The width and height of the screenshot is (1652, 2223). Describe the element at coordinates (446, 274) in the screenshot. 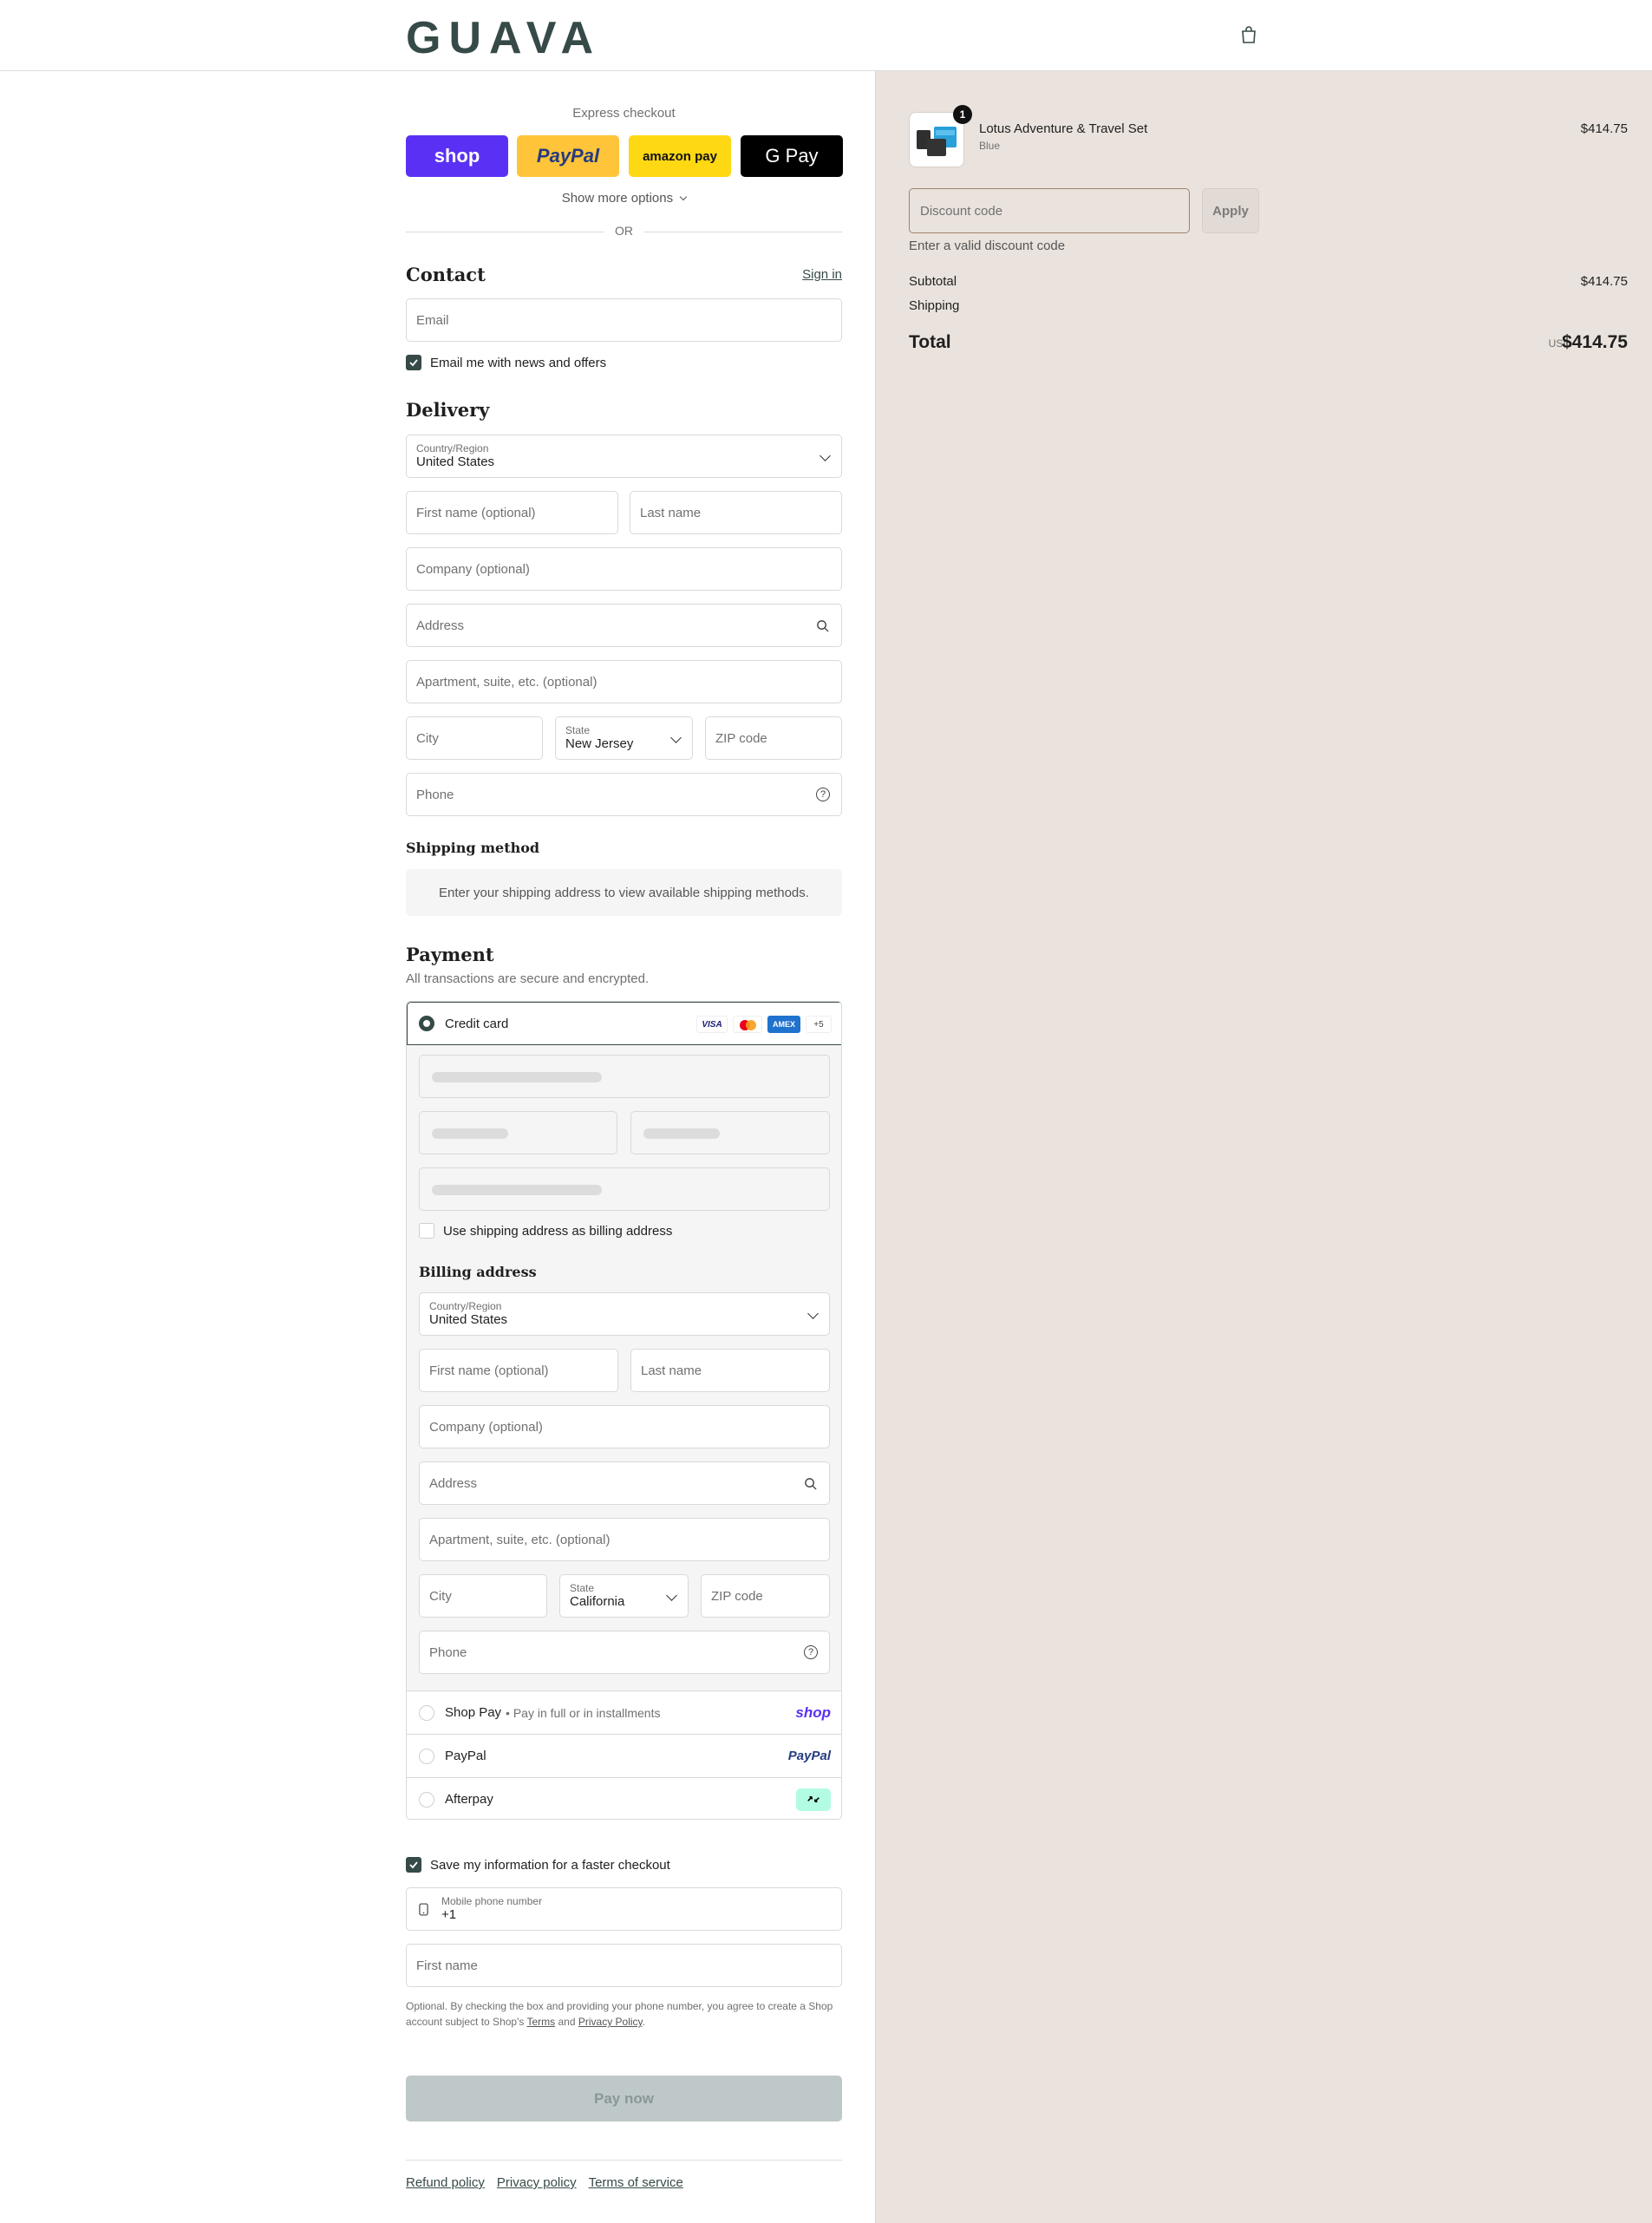

I see `contact-heading: Contact` at that location.